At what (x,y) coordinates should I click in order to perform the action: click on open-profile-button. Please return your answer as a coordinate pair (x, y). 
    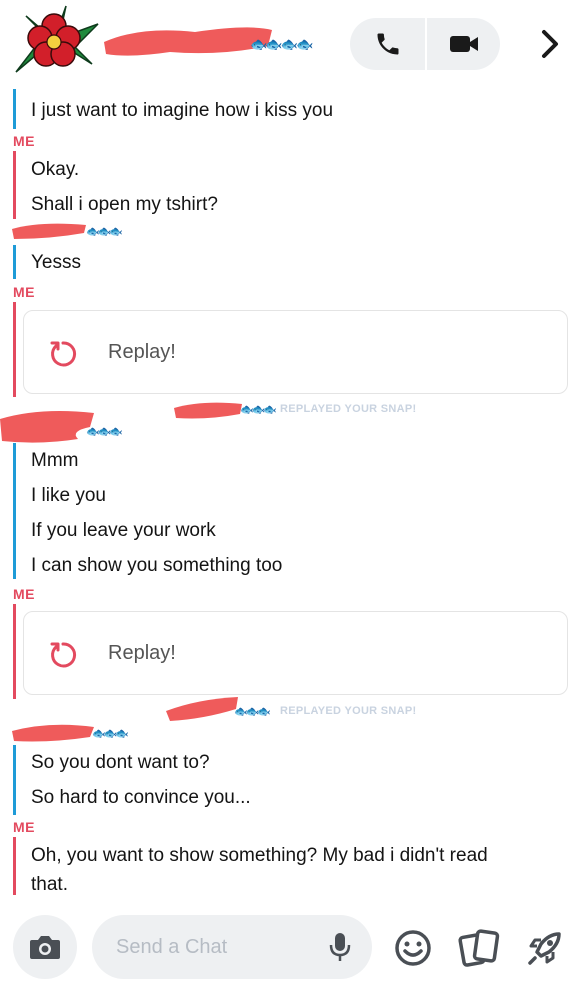
    Looking at the image, I should click on (550, 44).